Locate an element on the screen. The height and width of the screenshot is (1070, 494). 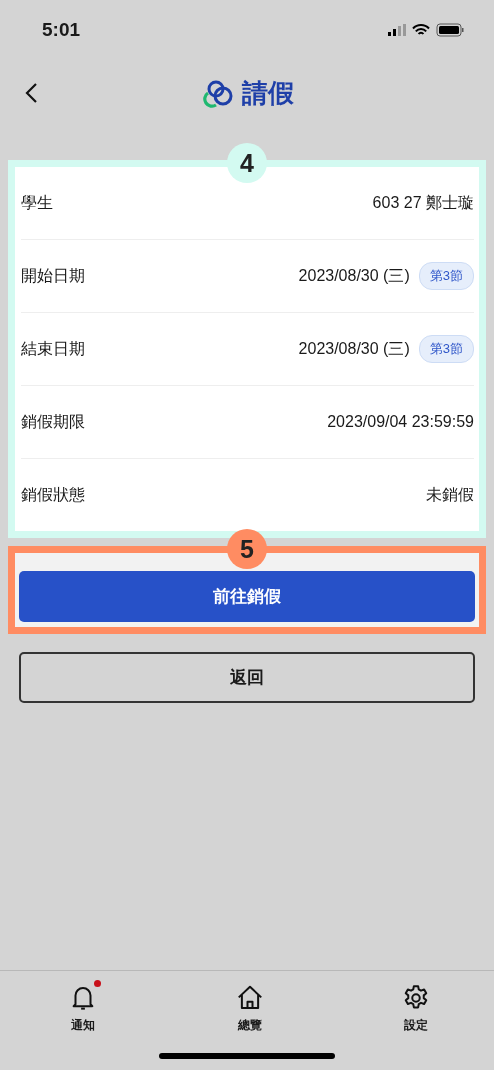
field-value: 603 27 鄭士璇 is located at coordinates (423, 202).